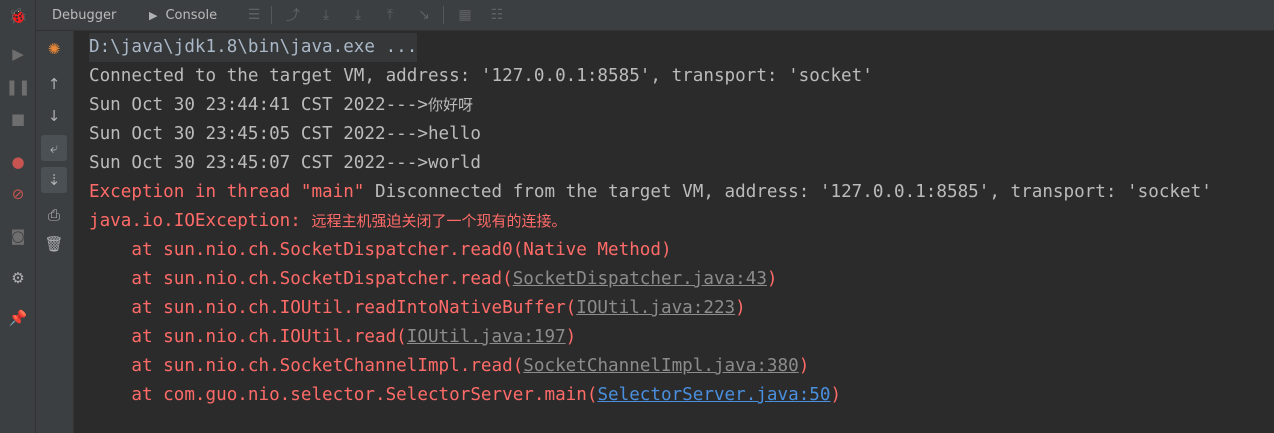 The width and height of the screenshot is (1274, 433). I want to click on tab-debugger: Debugger, so click(84, 15).